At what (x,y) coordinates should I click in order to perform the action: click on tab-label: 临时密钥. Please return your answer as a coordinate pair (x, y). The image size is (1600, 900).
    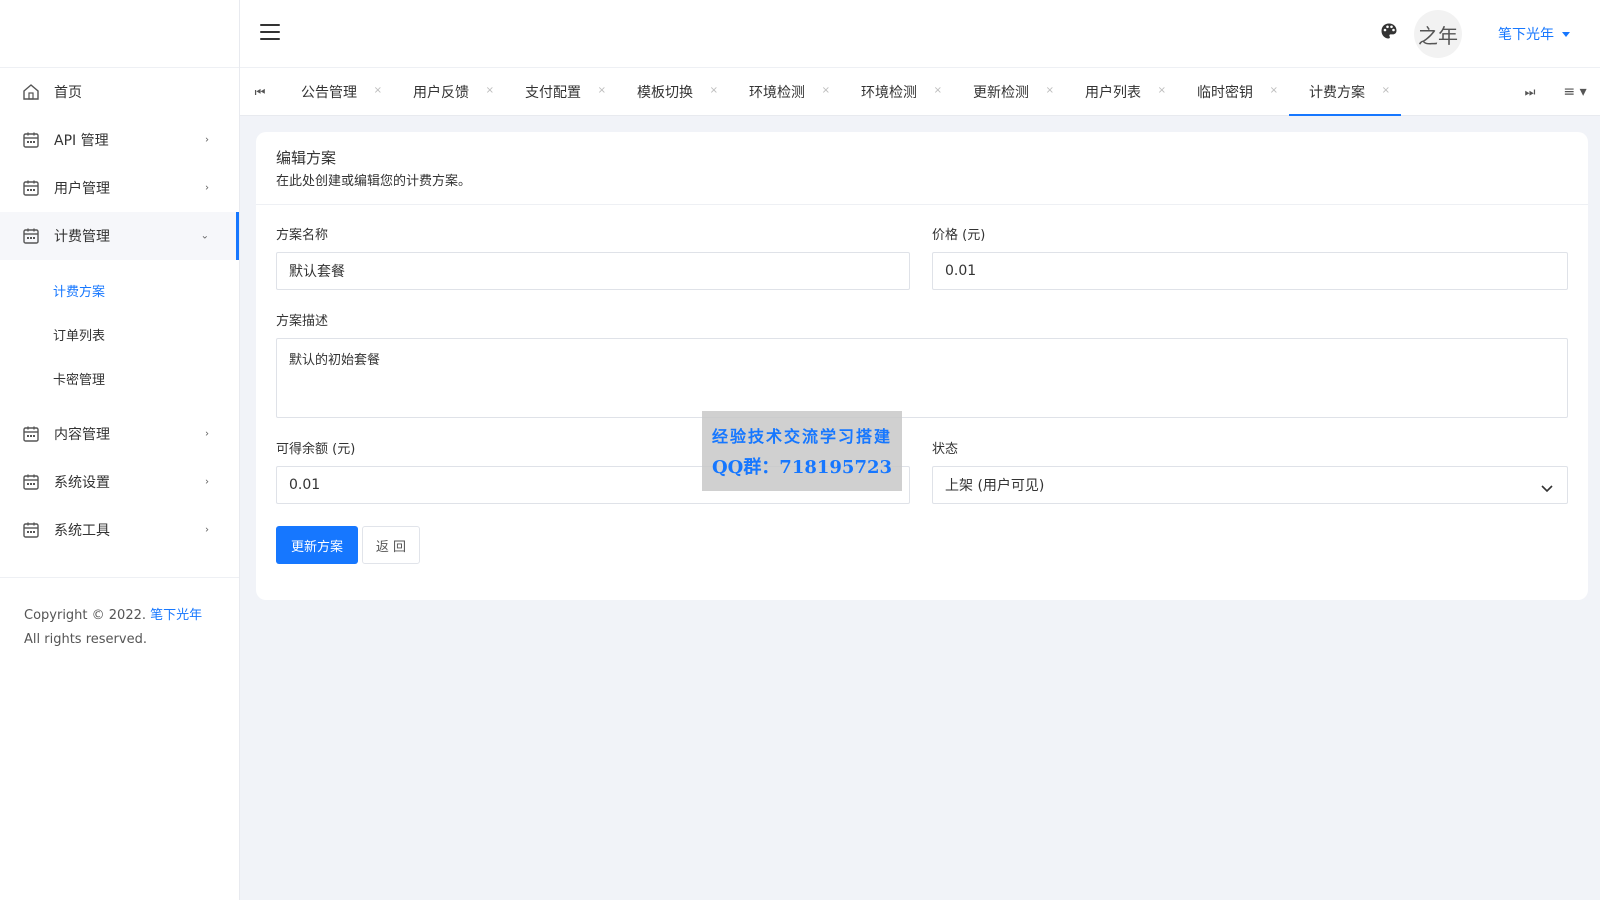
    Looking at the image, I should click on (1225, 93).